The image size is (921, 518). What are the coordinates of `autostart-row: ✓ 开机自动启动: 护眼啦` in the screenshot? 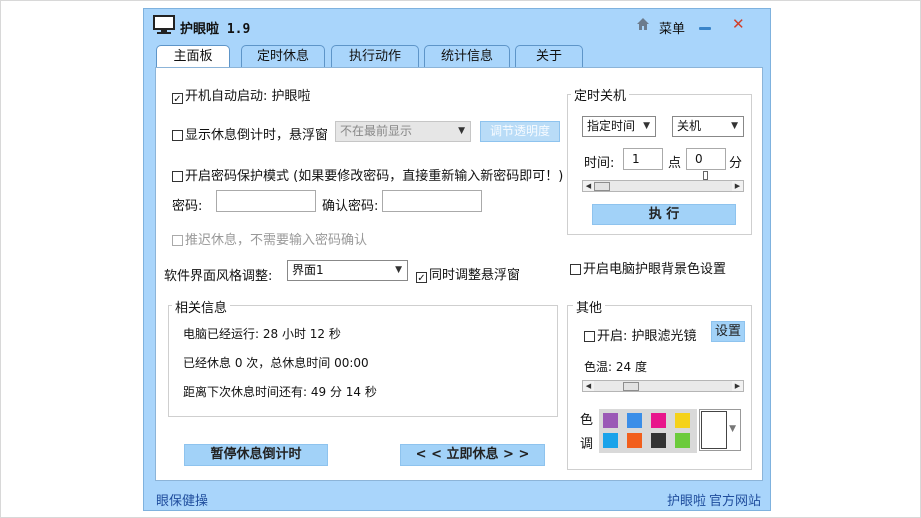 It's located at (241, 95).